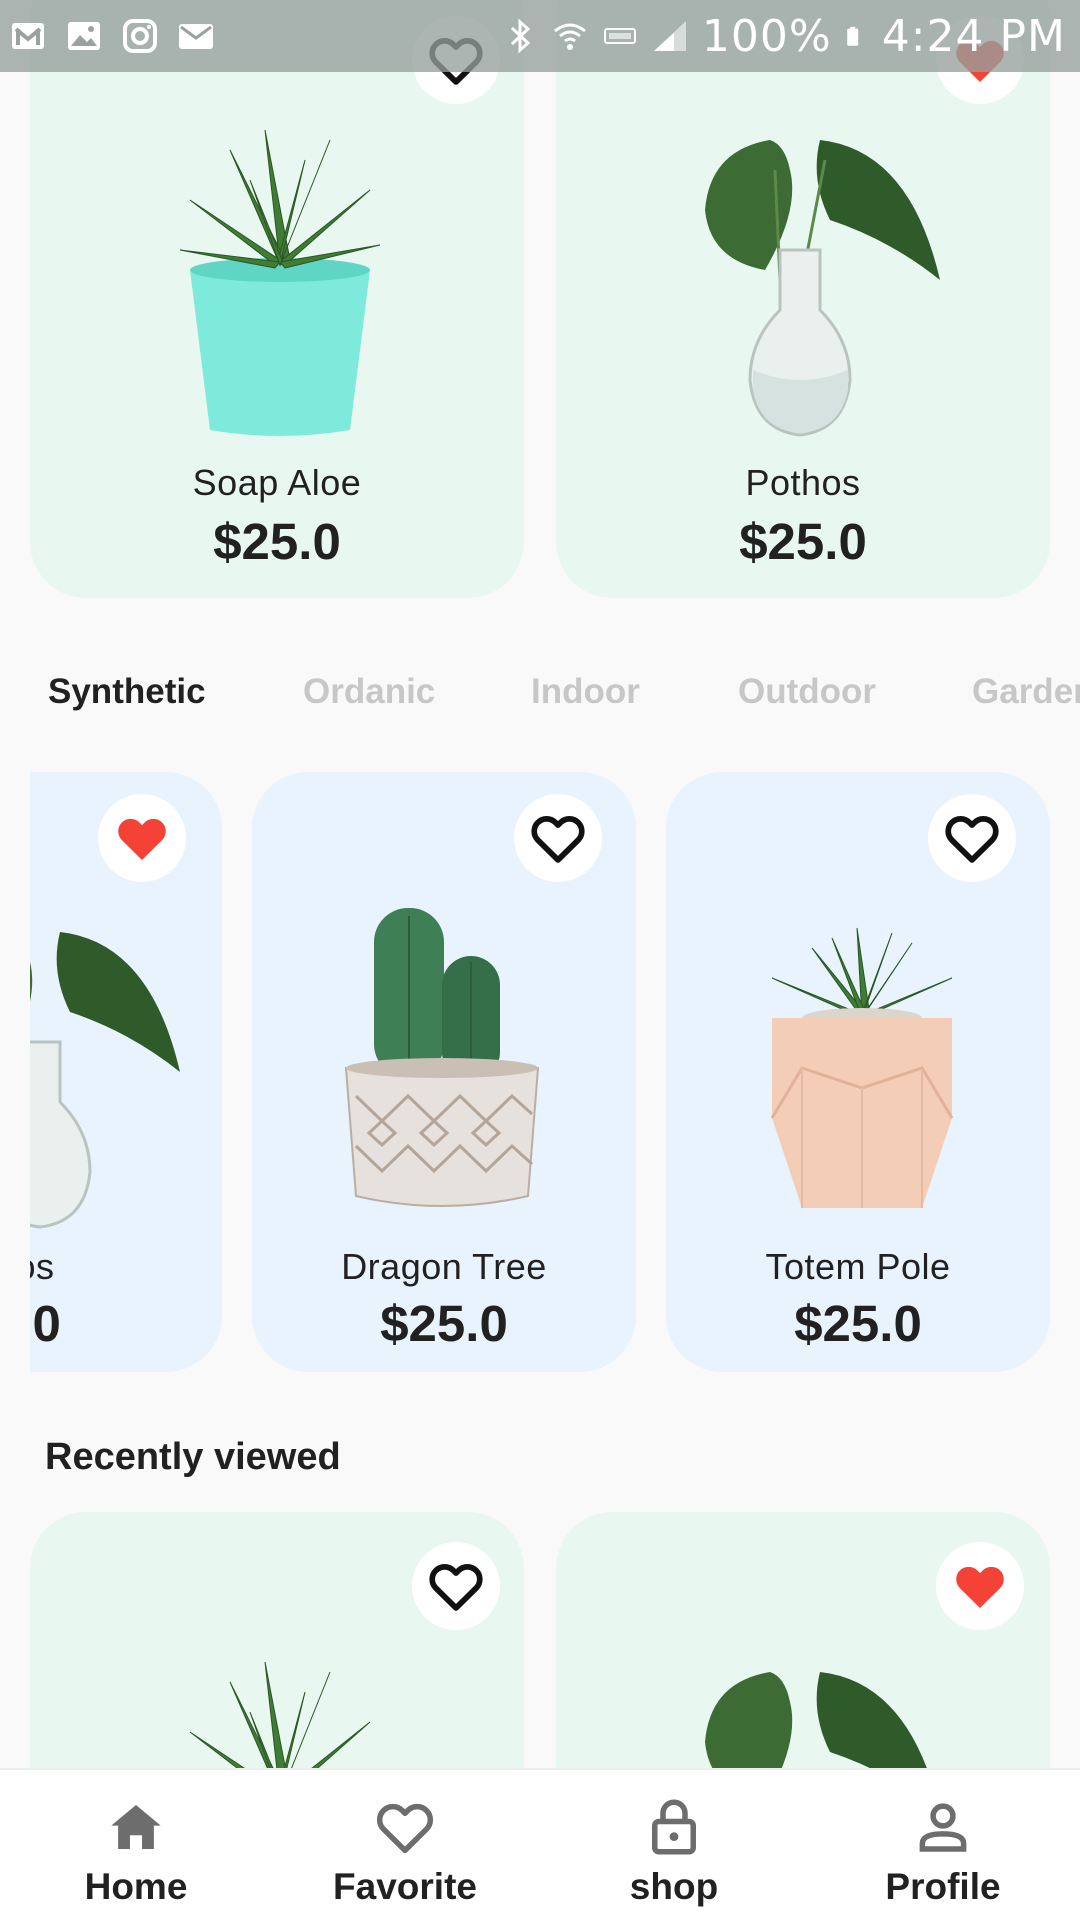 The width and height of the screenshot is (1080, 1920). I want to click on product-card: Totem Pole $25.0, so click(858, 1072).